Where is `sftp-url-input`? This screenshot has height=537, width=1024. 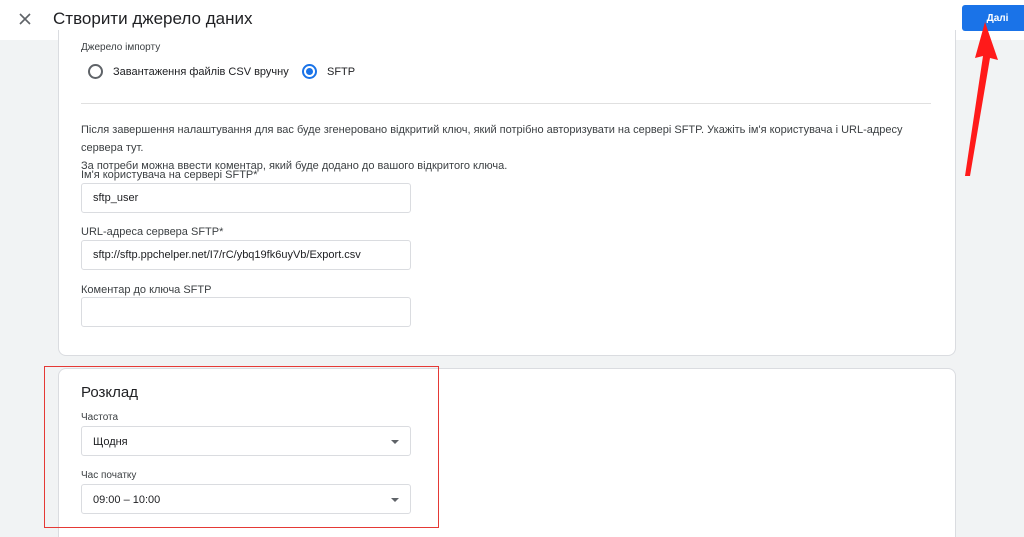 sftp-url-input is located at coordinates (246, 255).